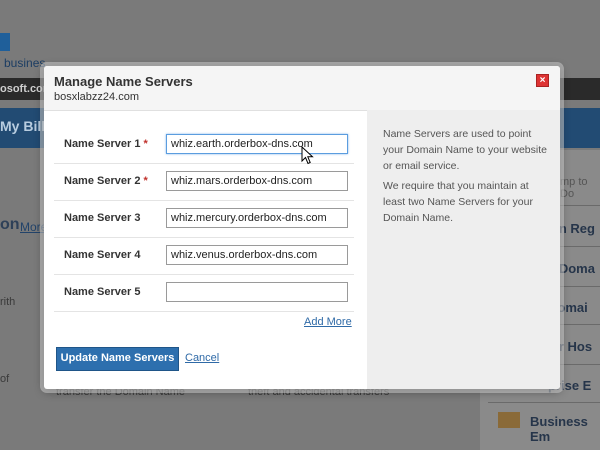  Describe the element at coordinates (559, 429) in the screenshot. I see `business-email-item: Business Em` at that location.